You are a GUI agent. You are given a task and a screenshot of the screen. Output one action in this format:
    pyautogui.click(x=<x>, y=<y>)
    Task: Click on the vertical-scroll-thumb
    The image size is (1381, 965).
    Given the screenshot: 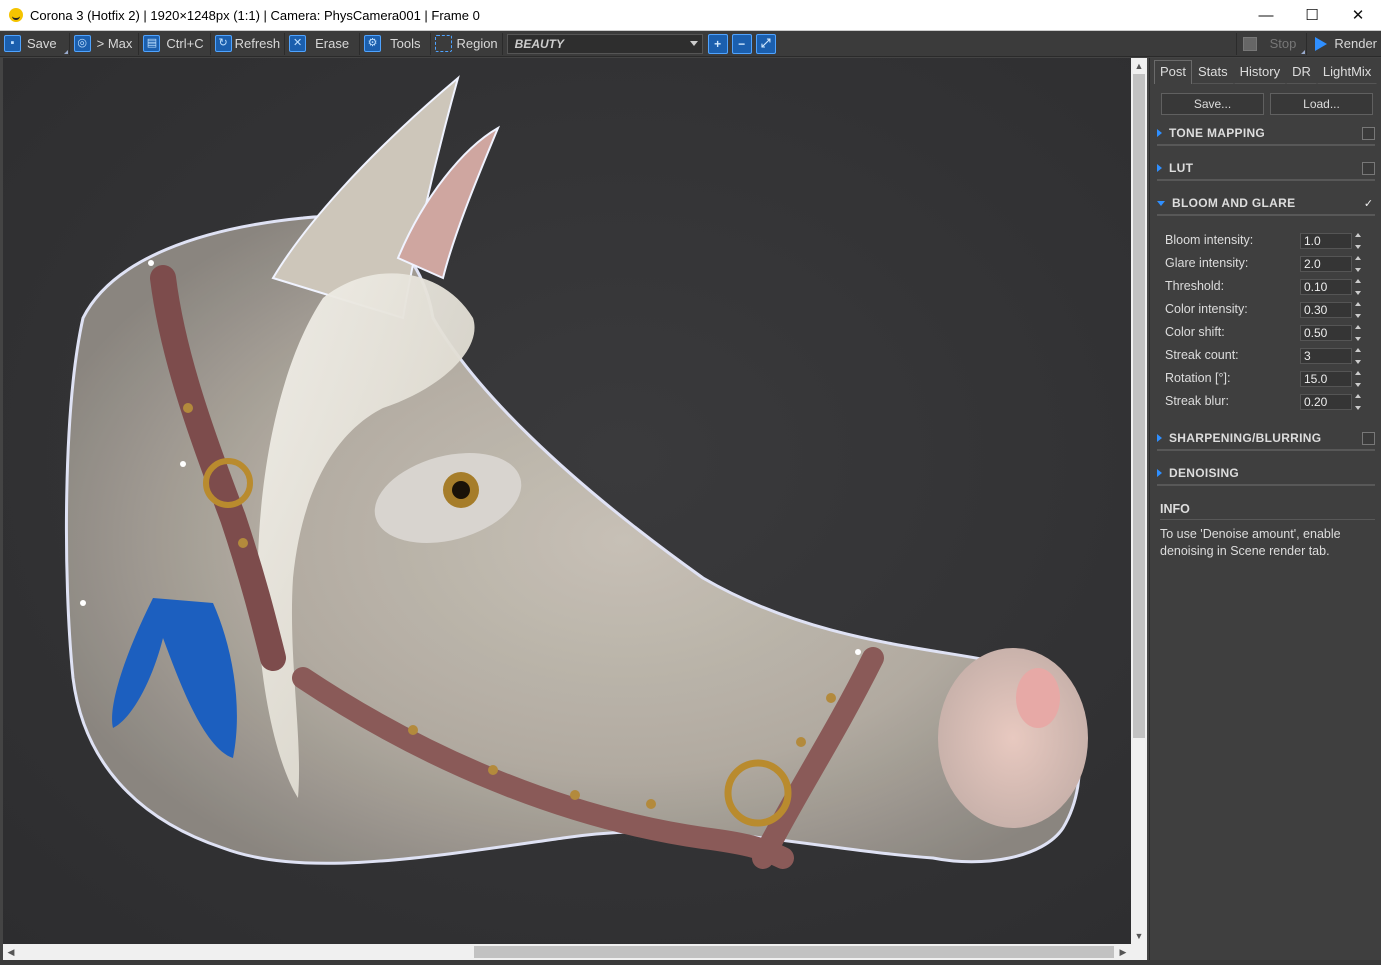 What is the action you would take?
    pyautogui.click(x=1139, y=406)
    